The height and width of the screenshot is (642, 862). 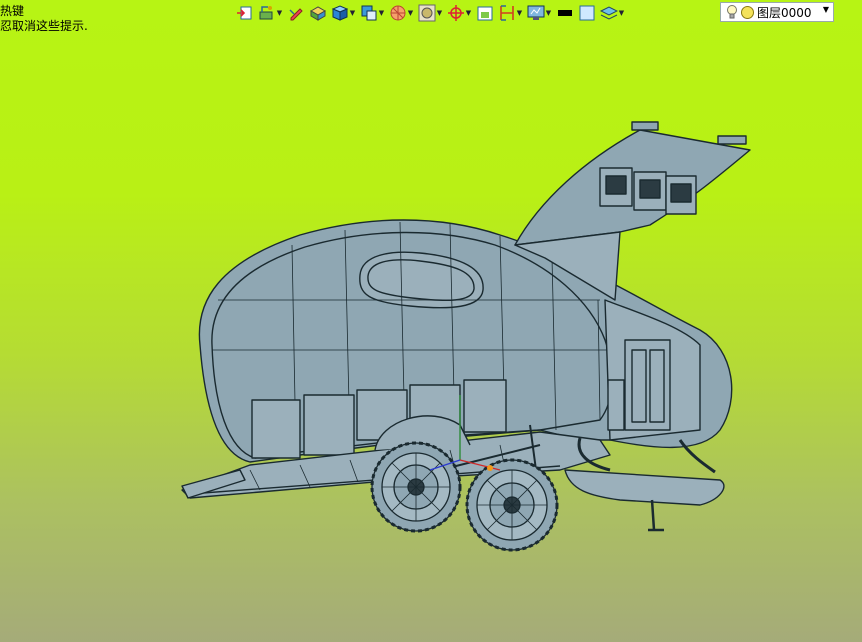 What do you see at coordinates (512, 505) in the screenshot?
I see `wheel-rear` at bounding box center [512, 505].